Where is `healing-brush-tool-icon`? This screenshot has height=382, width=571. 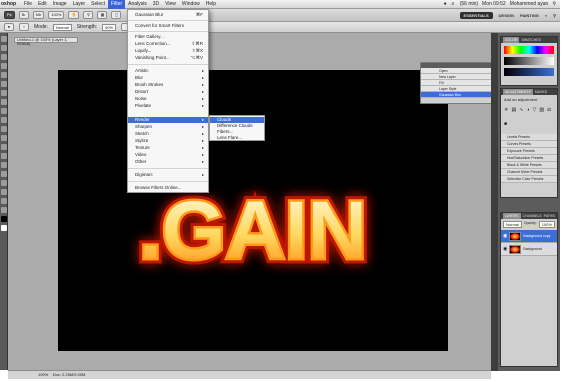
healing-brush-tool-icon is located at coordinates (4, 93).